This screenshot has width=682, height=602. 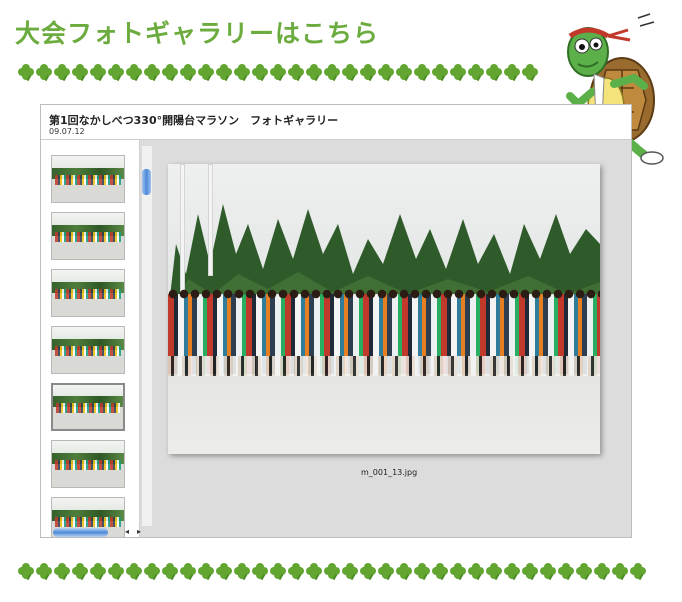 I want to click on clover-divider-bottom, so click(x=333, y=572).